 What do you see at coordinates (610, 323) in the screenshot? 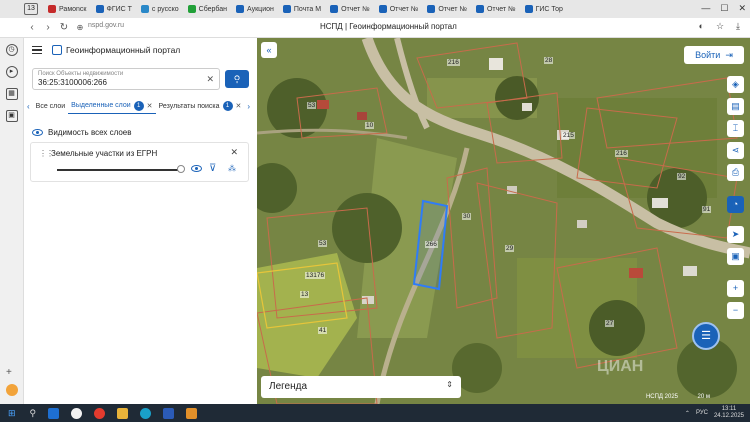
I see `parcel-label: 27` at bounding box center [610, 323].